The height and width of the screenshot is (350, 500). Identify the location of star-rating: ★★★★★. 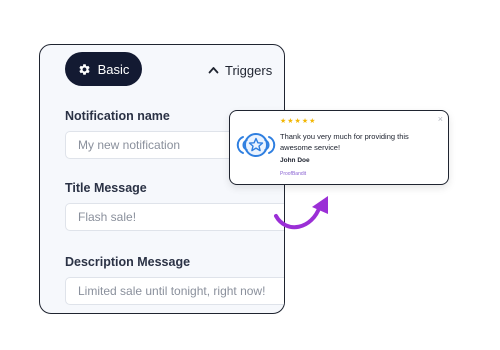
(298, 121).